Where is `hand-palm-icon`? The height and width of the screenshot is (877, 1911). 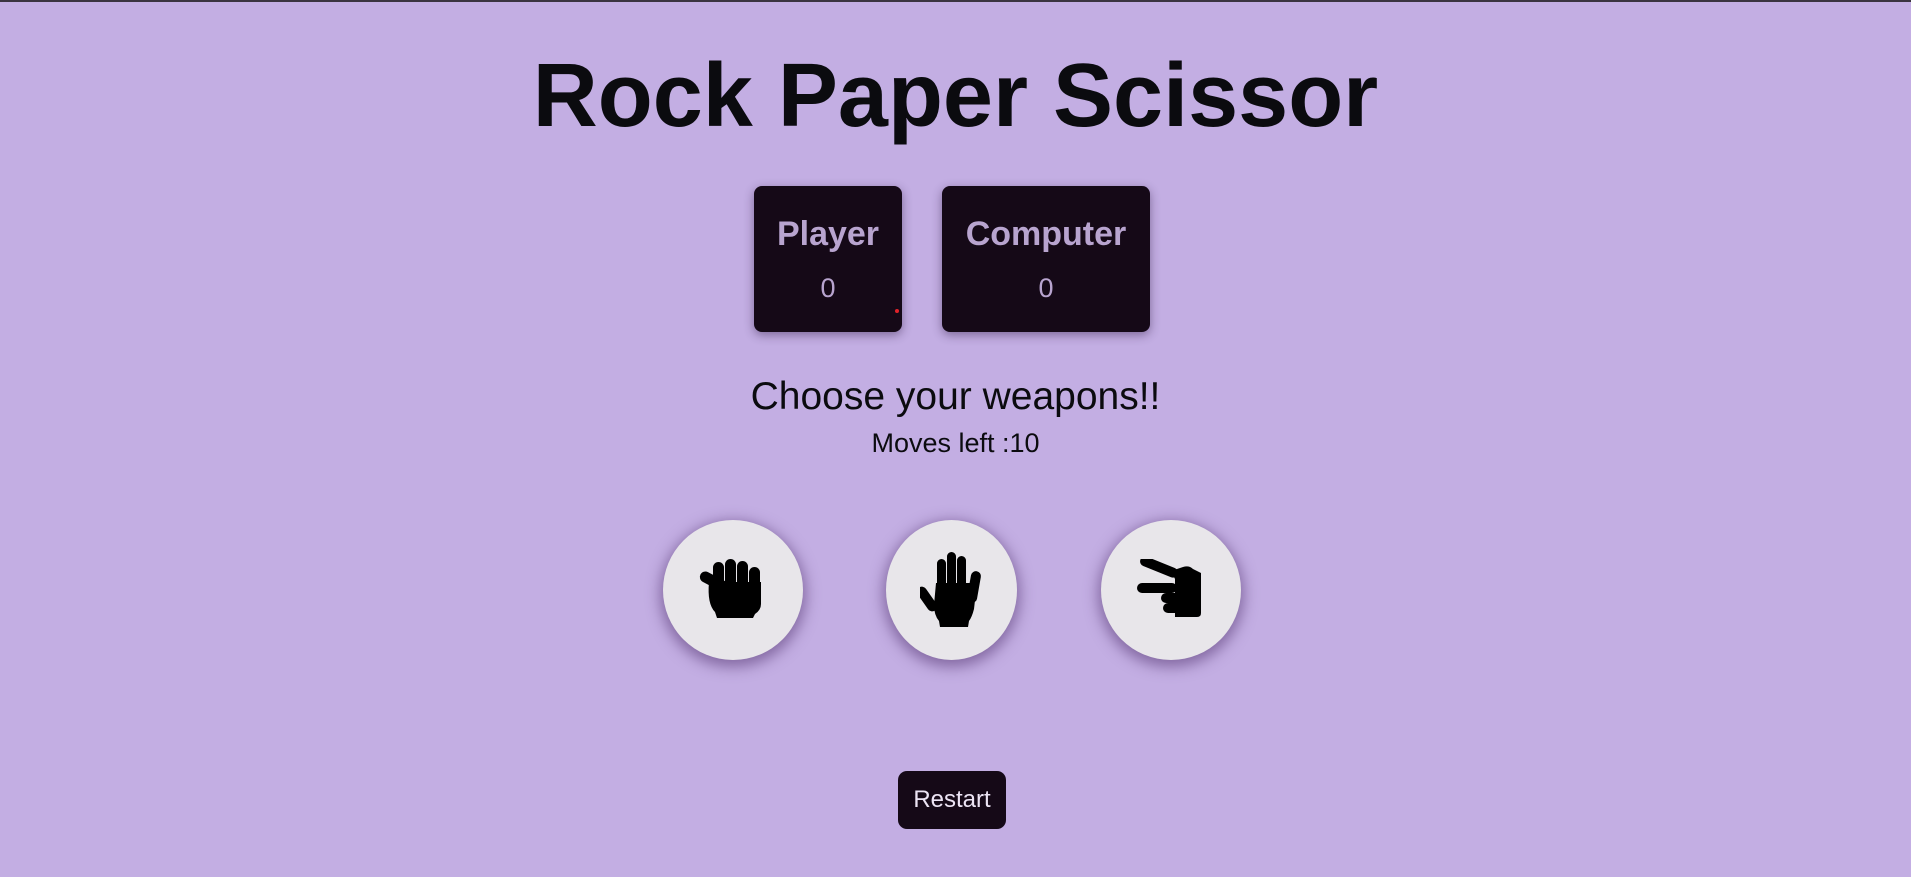
hand-palm-icon is located at coordinates (950, 589).